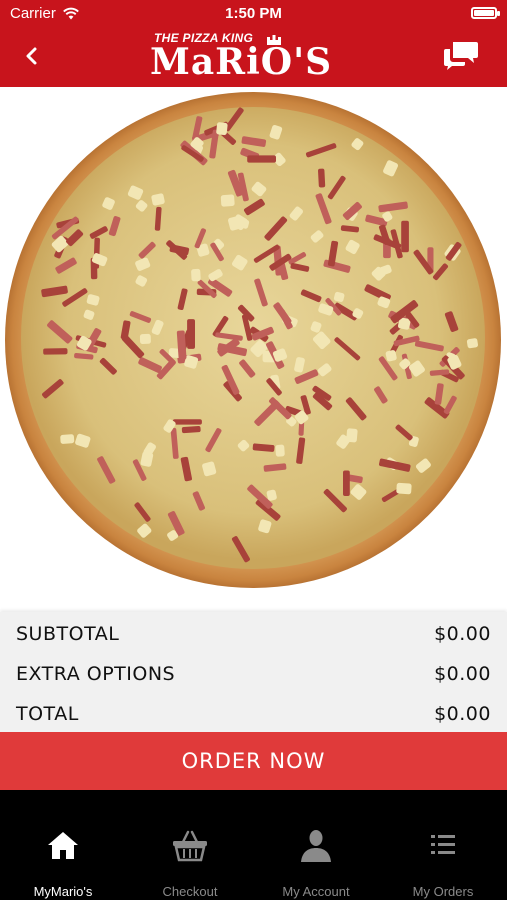 This screenshot has width=507, height=900. I want to click on marios-logo: THE PIZZA KING MaRiO'S, so click(247, 57).